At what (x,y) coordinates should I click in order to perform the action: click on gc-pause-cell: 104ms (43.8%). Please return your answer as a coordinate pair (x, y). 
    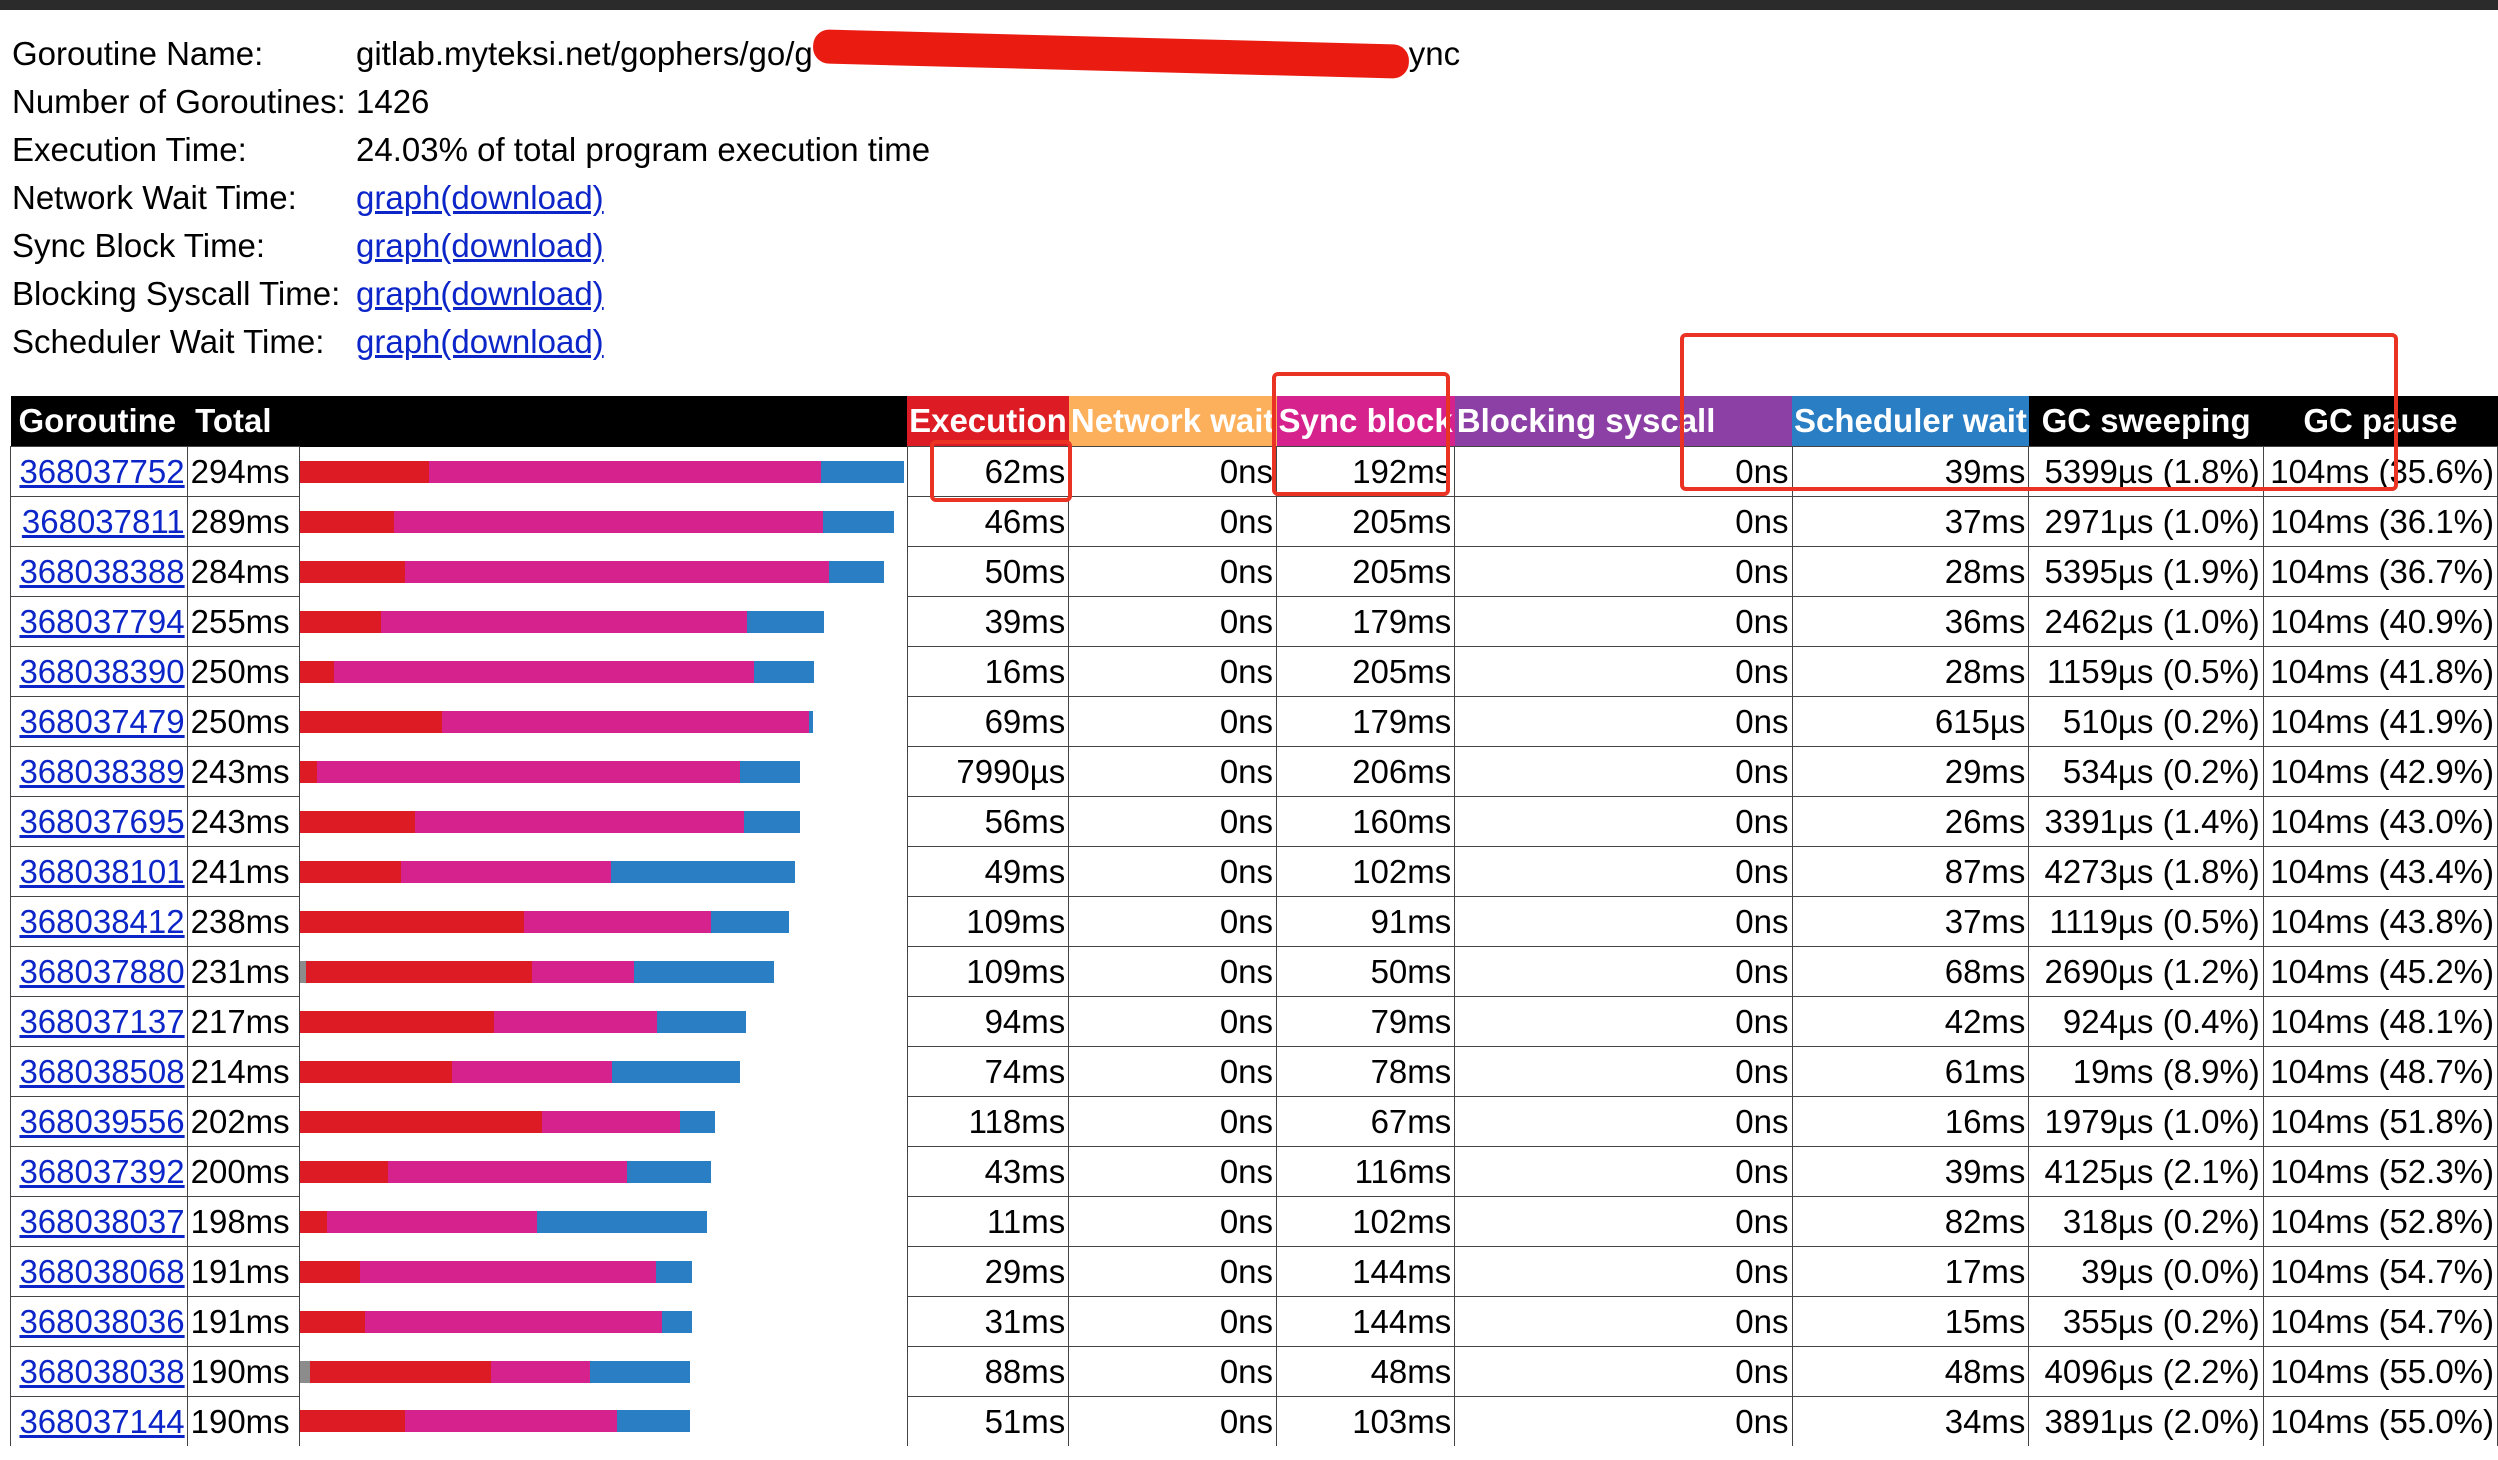
    Looking at the image, I should click on (2380, 921).